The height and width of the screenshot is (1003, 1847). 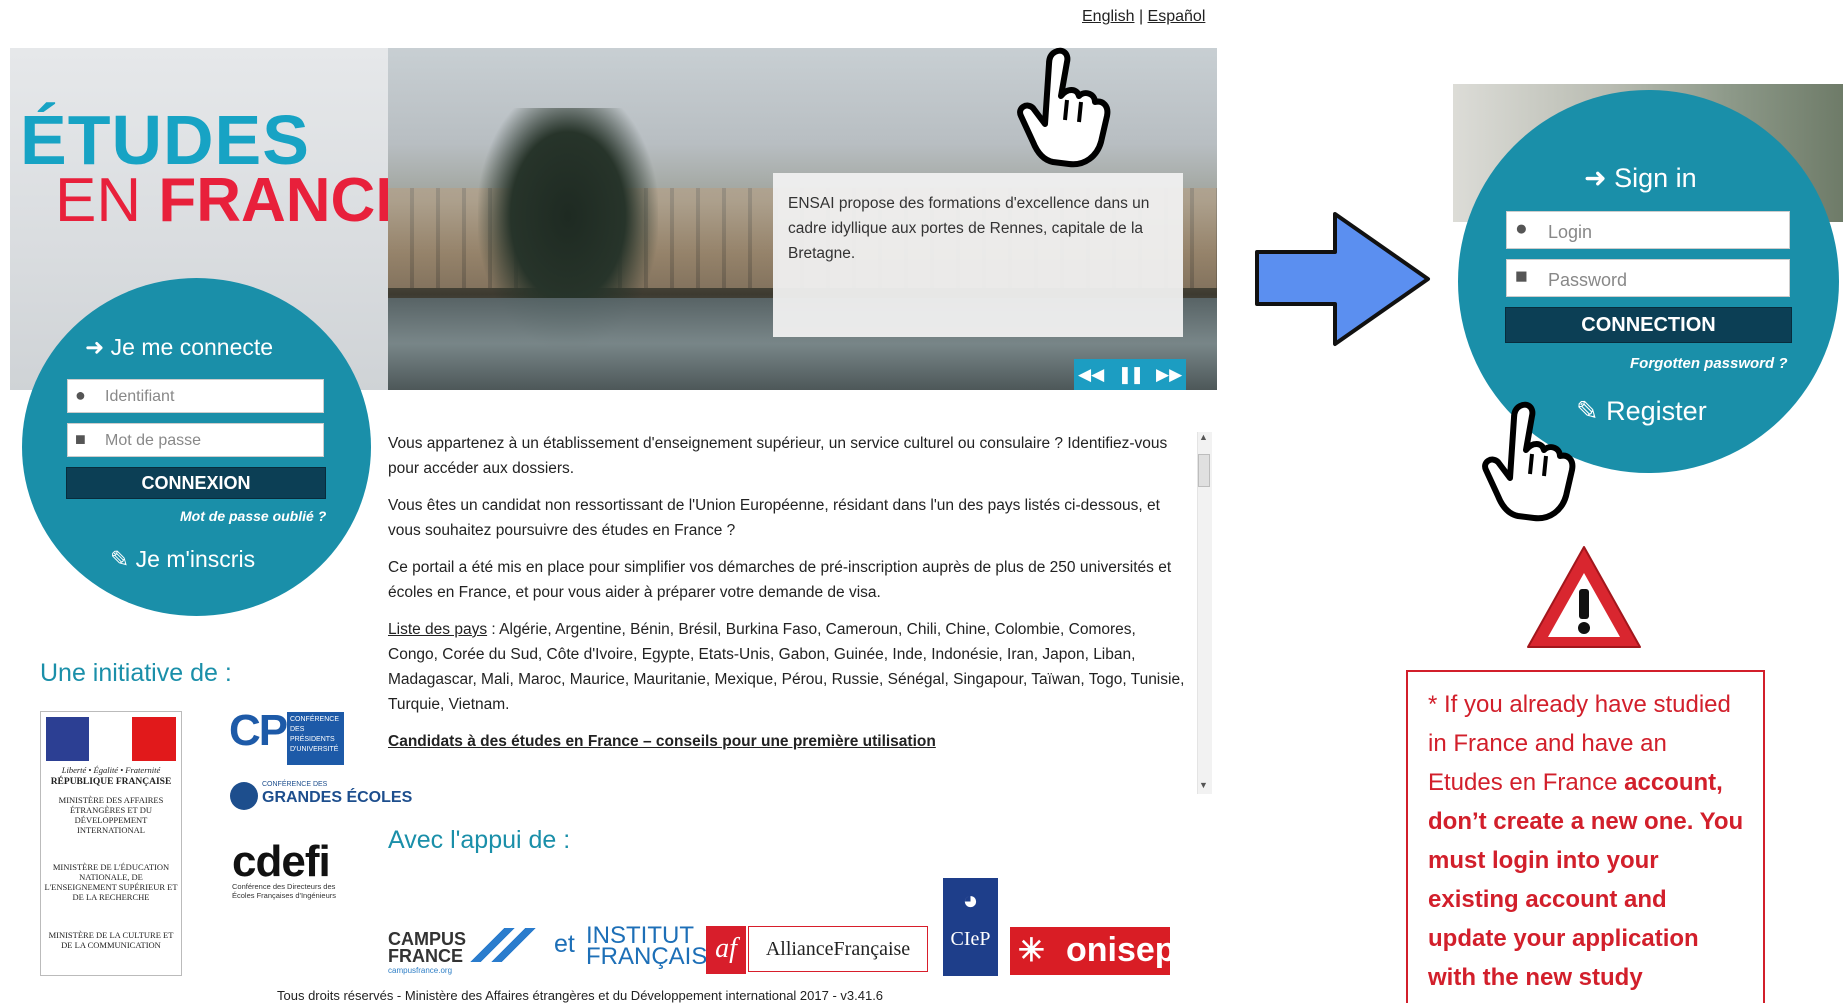 I want to click on countries-list-link: Liste des pays, so click(x=437, y=629).